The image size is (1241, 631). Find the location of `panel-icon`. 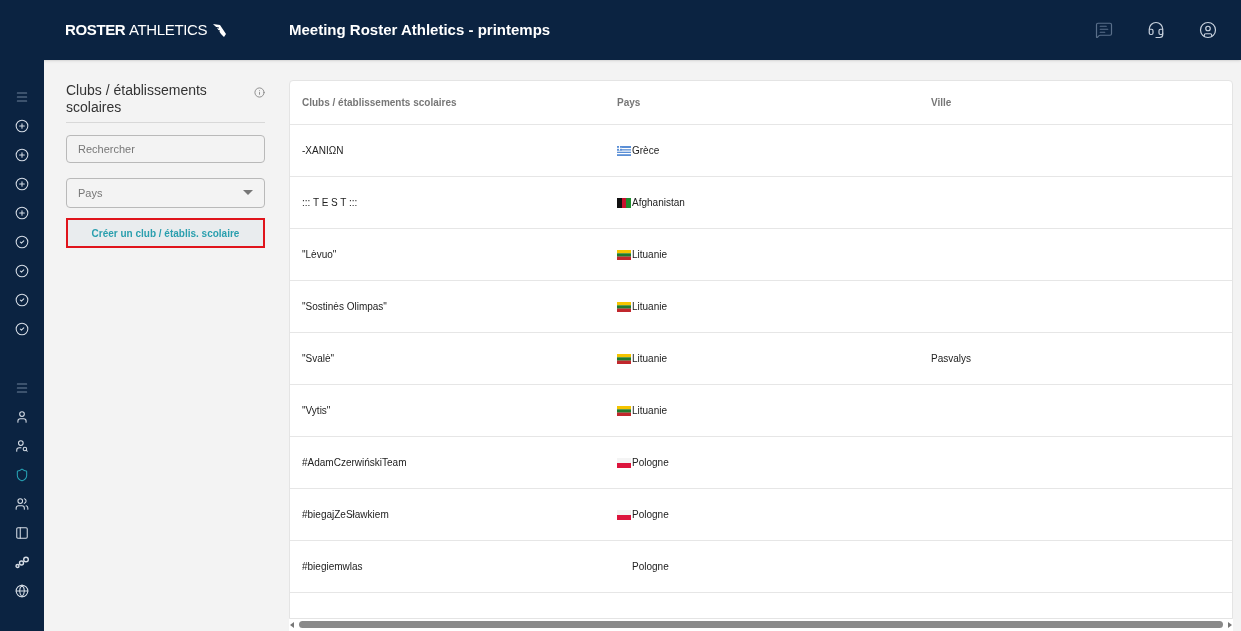

panel-icon is located at coordinates (22, 533).